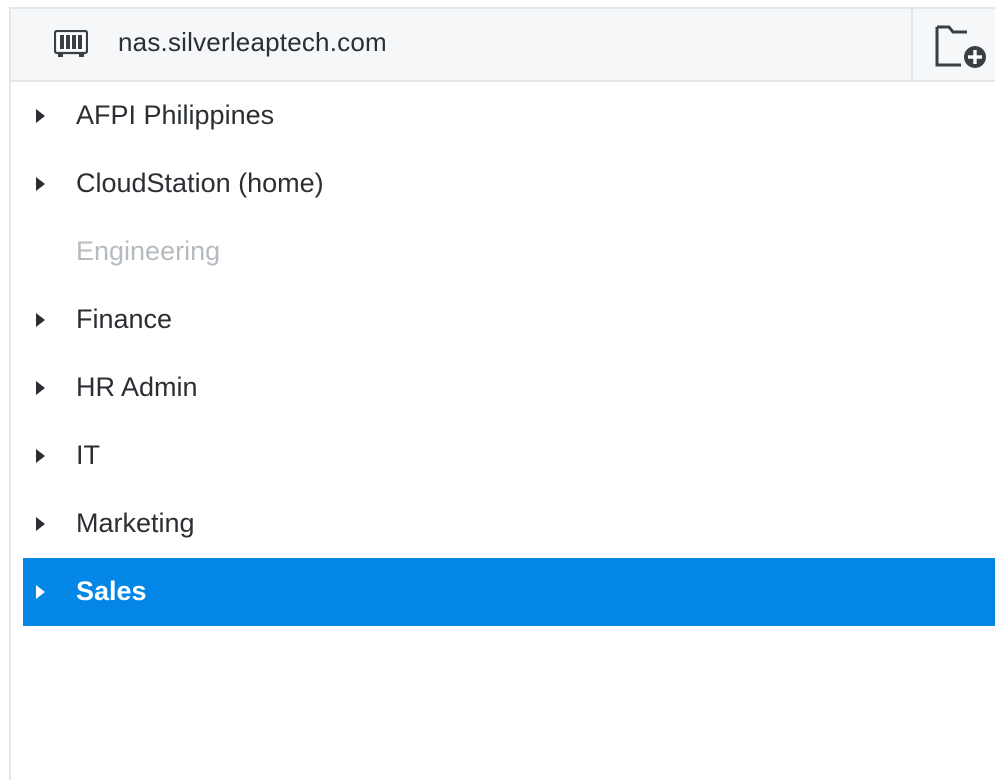 The height and width of the screenshot is (780, 995). What do you see at coordinates (509, 184) in the screenshot?
I see `tree-item-cloudstation-home: CloudStation (home)` at bounding box center [509, 184].